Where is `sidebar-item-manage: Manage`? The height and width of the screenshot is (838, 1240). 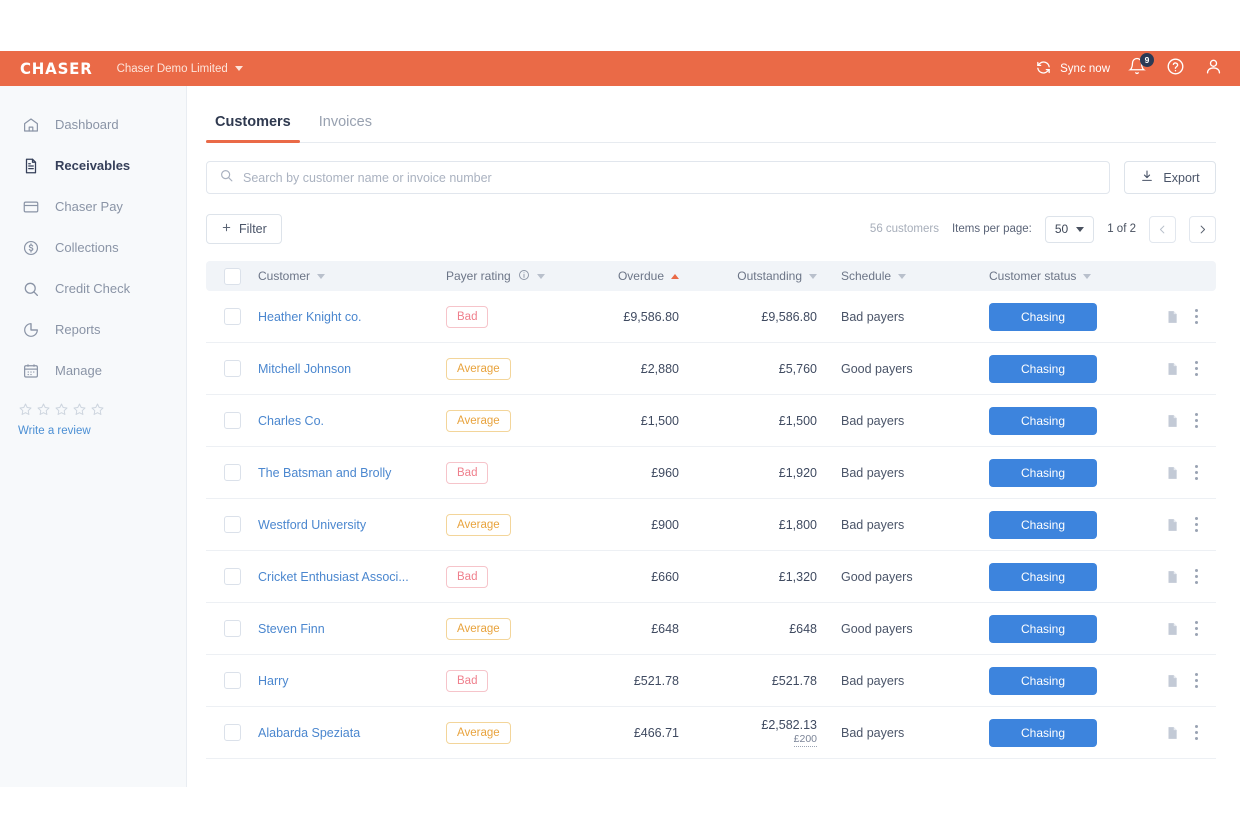 sidebar-item-manage: Manage is located at coordinates (93, 370).